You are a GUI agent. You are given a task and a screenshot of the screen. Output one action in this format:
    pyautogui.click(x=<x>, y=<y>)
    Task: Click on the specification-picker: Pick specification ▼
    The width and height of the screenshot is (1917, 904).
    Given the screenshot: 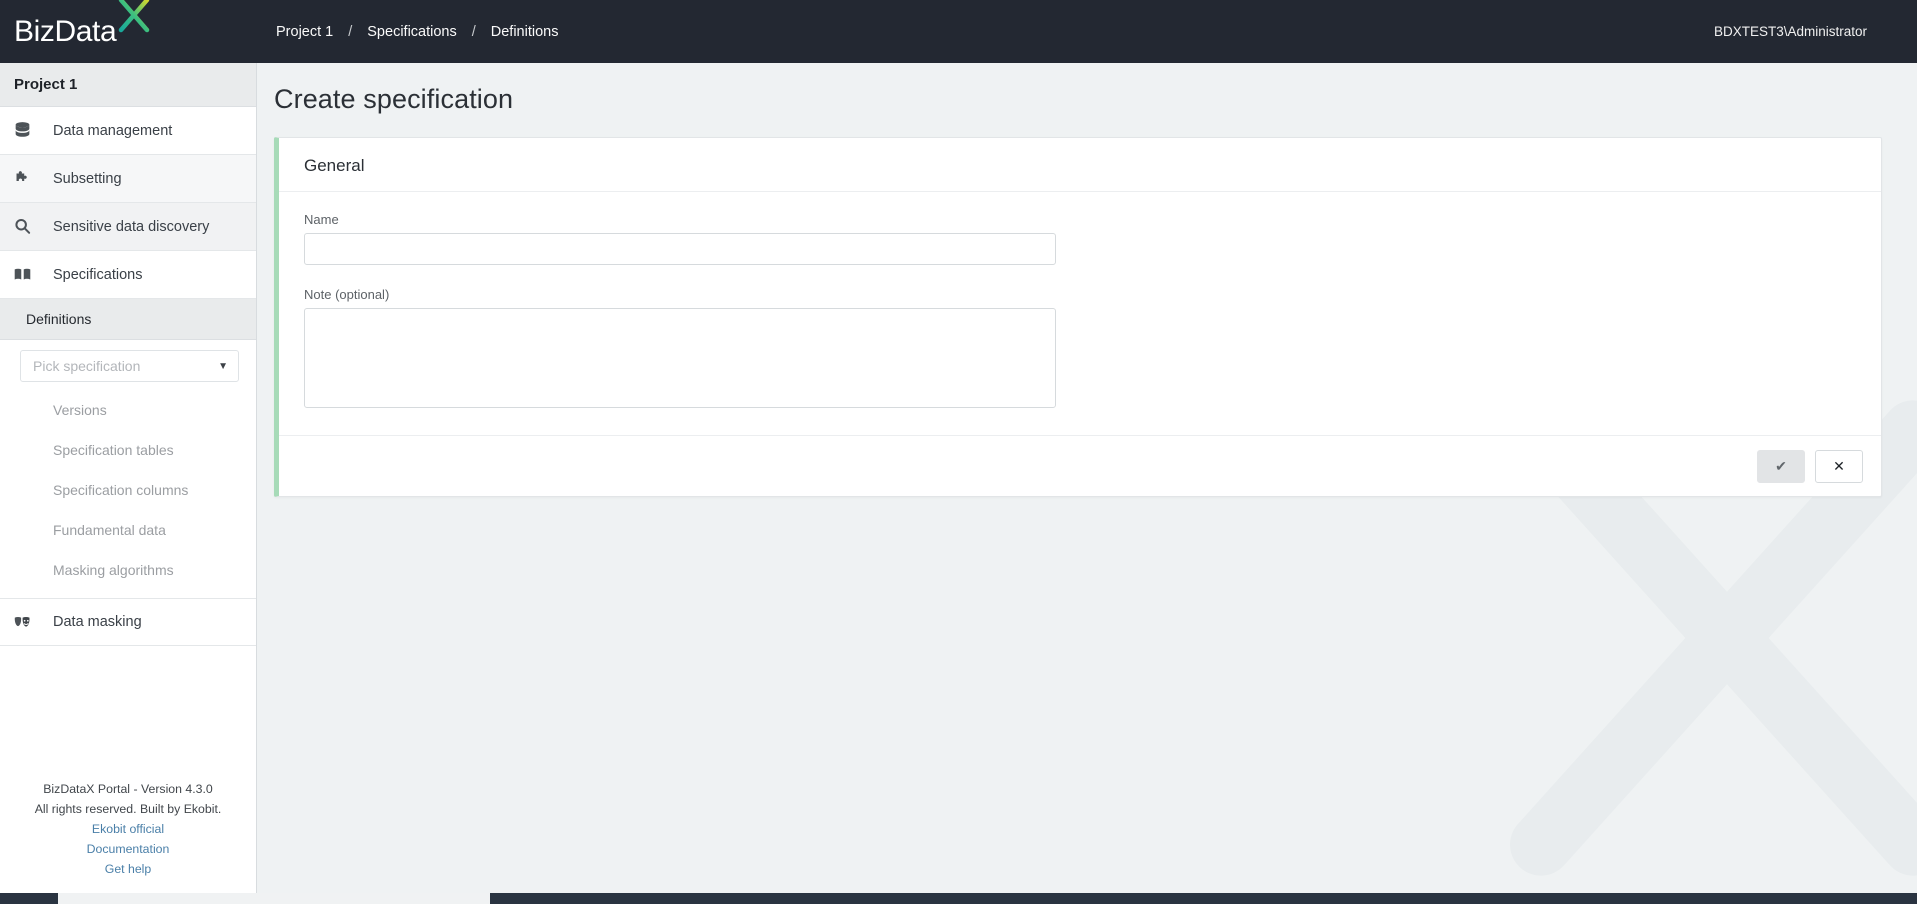 What is the action you would take?
    pyautogui.click(x=129, y=366)
    